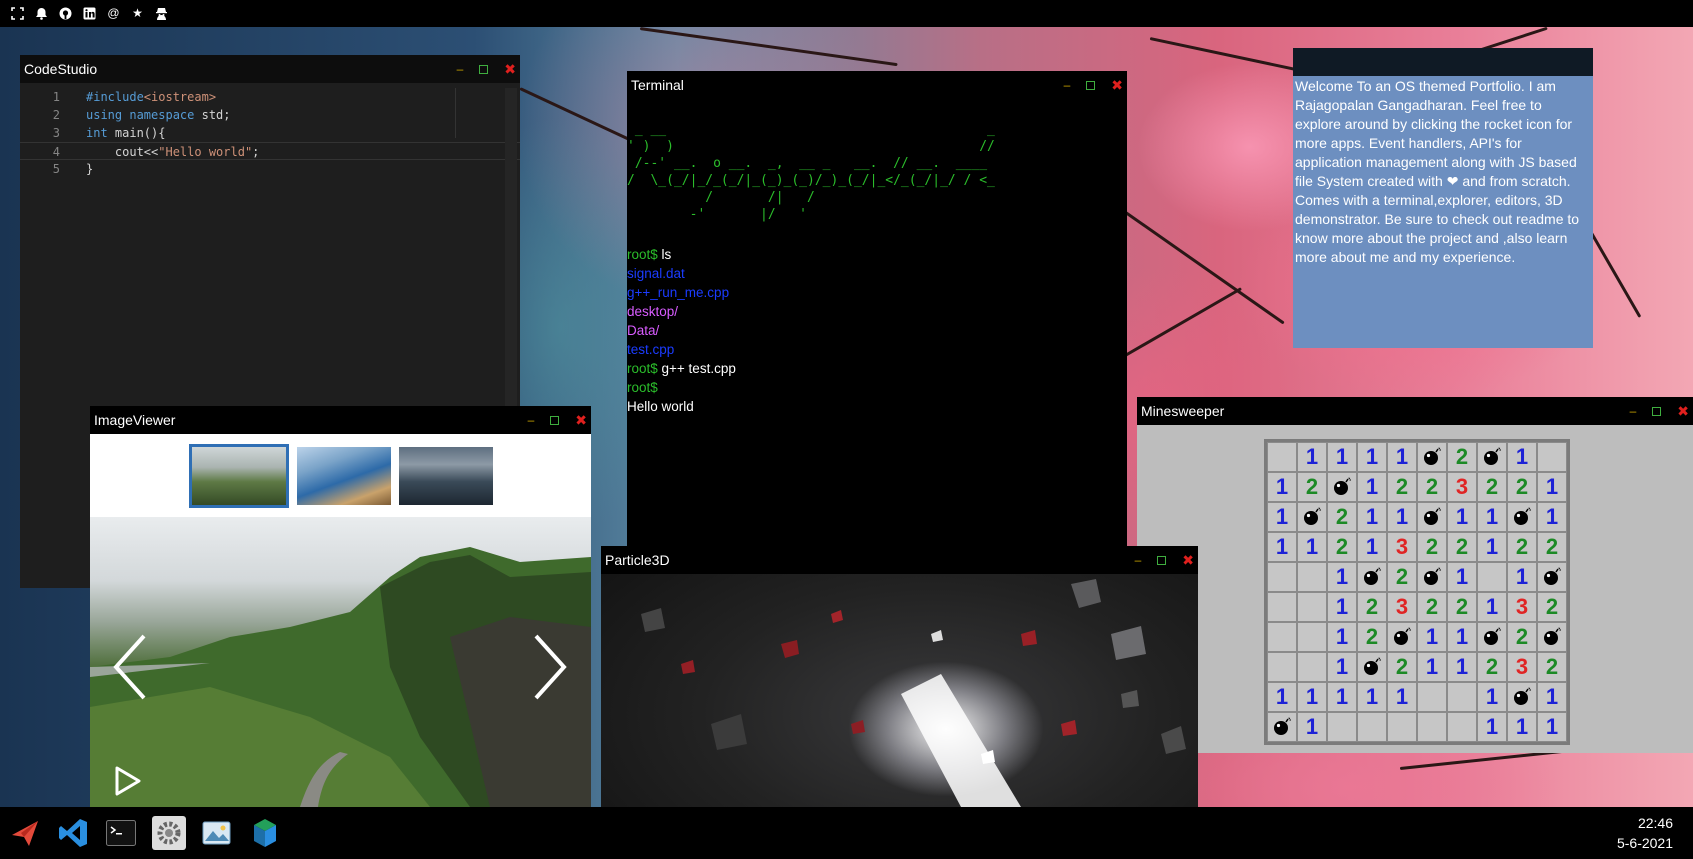 The width and height of the screenshot is (1693, 859). What do you see at coordinates (1415, 411) in the screenshot?
I see `window-titlebar: Minesweeper – ✖` at bounding box center [1415, 411].